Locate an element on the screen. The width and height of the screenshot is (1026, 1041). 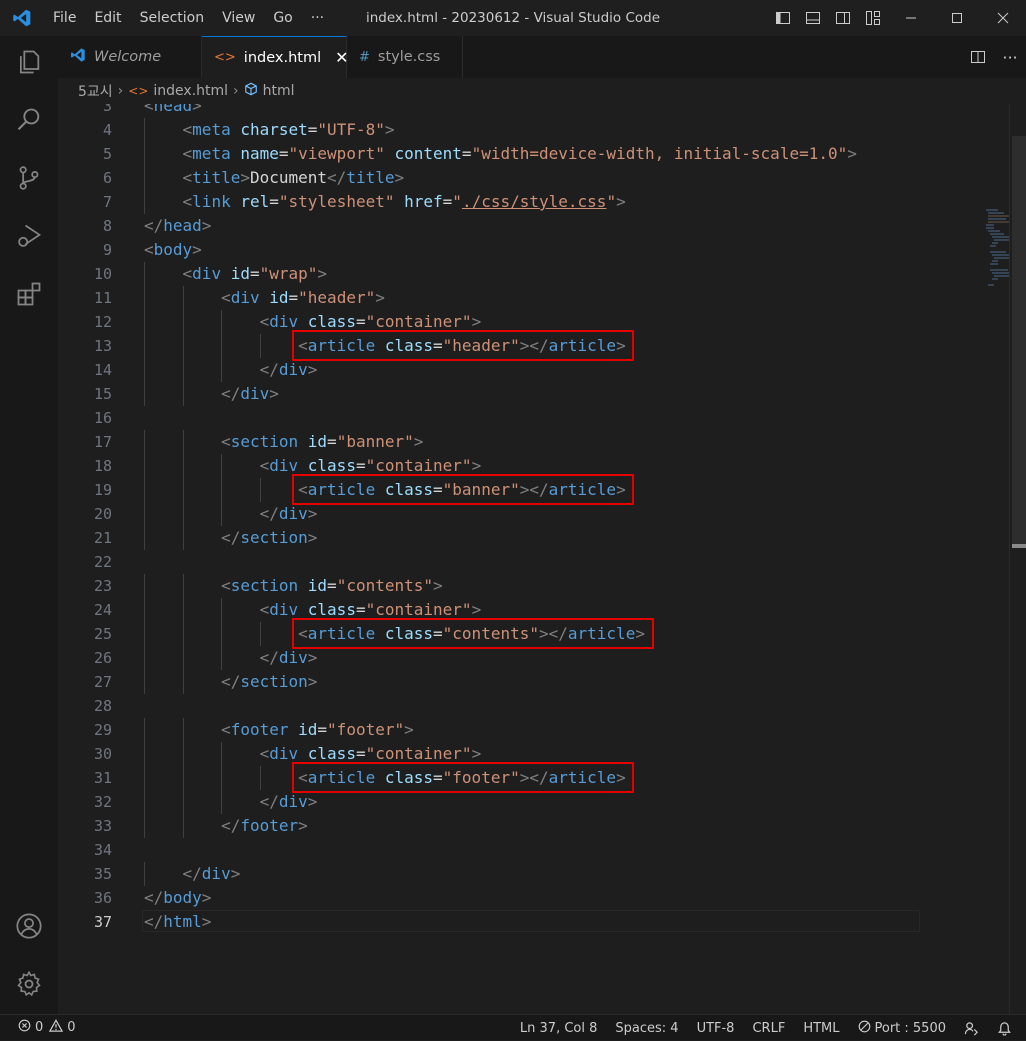
code-text: <meta charset="UTF-8"> is located at coordinates (269, 130).